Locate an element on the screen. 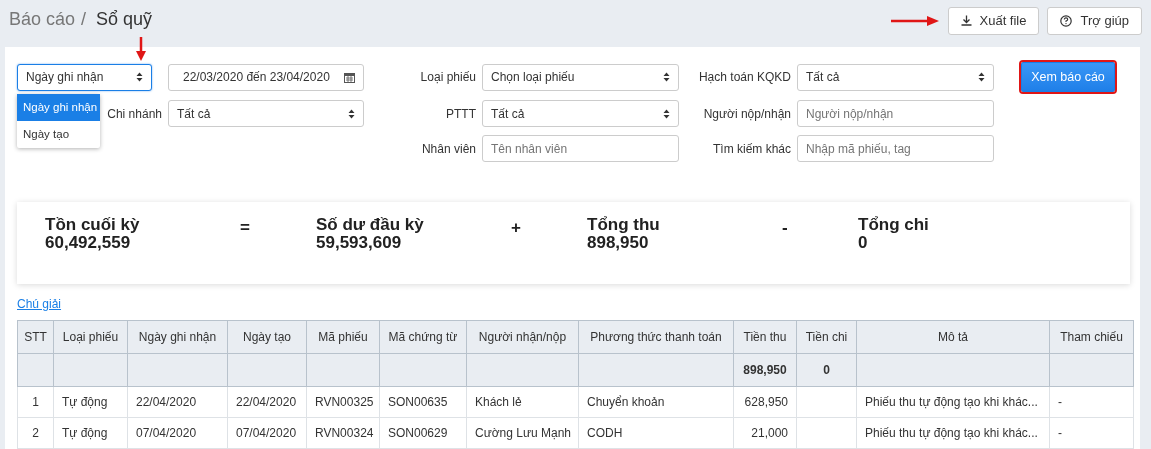  column-header: STT is located at coordinates (35, 337).